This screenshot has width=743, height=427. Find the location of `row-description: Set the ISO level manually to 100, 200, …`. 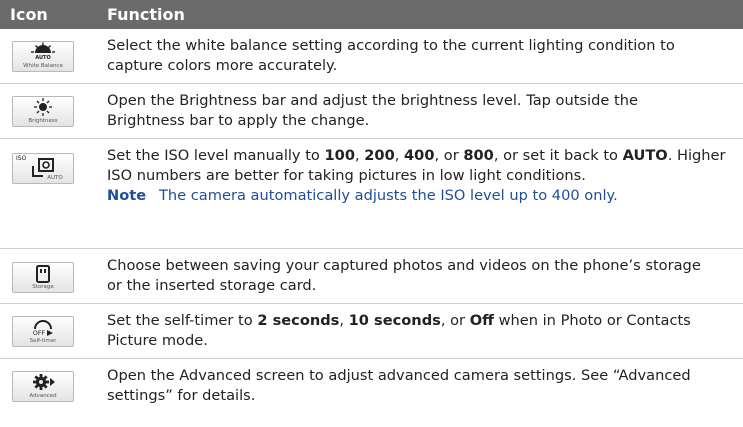

row-description: Set the ISO level manually to 100, 200, … is located at coordinates (417, 176).